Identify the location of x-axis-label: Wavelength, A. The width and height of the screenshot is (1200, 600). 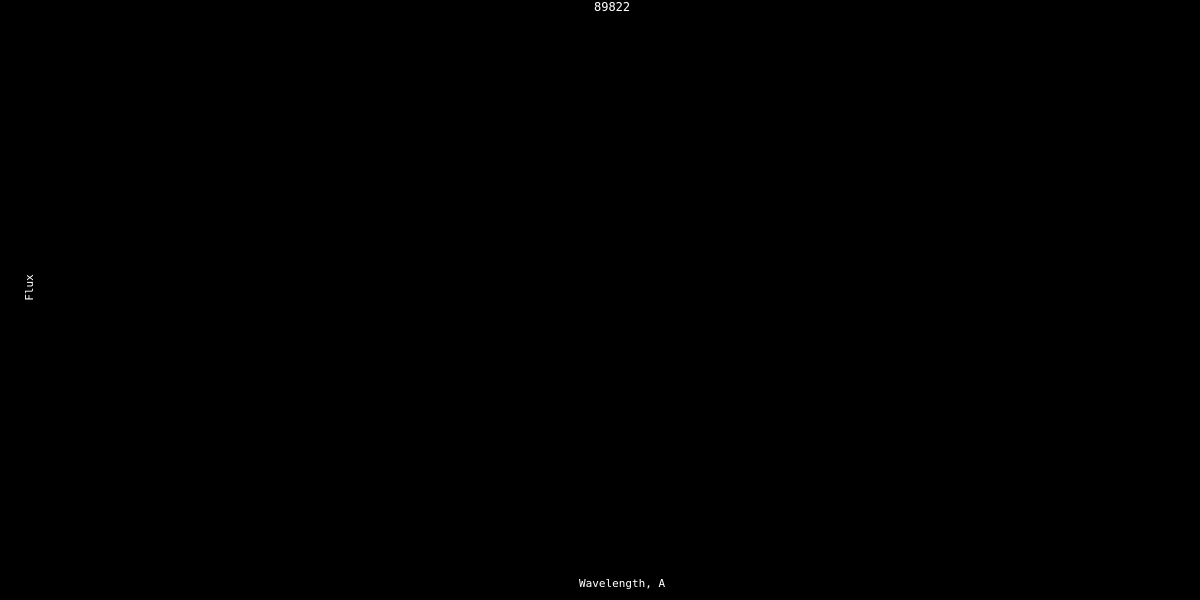
(622, 583).